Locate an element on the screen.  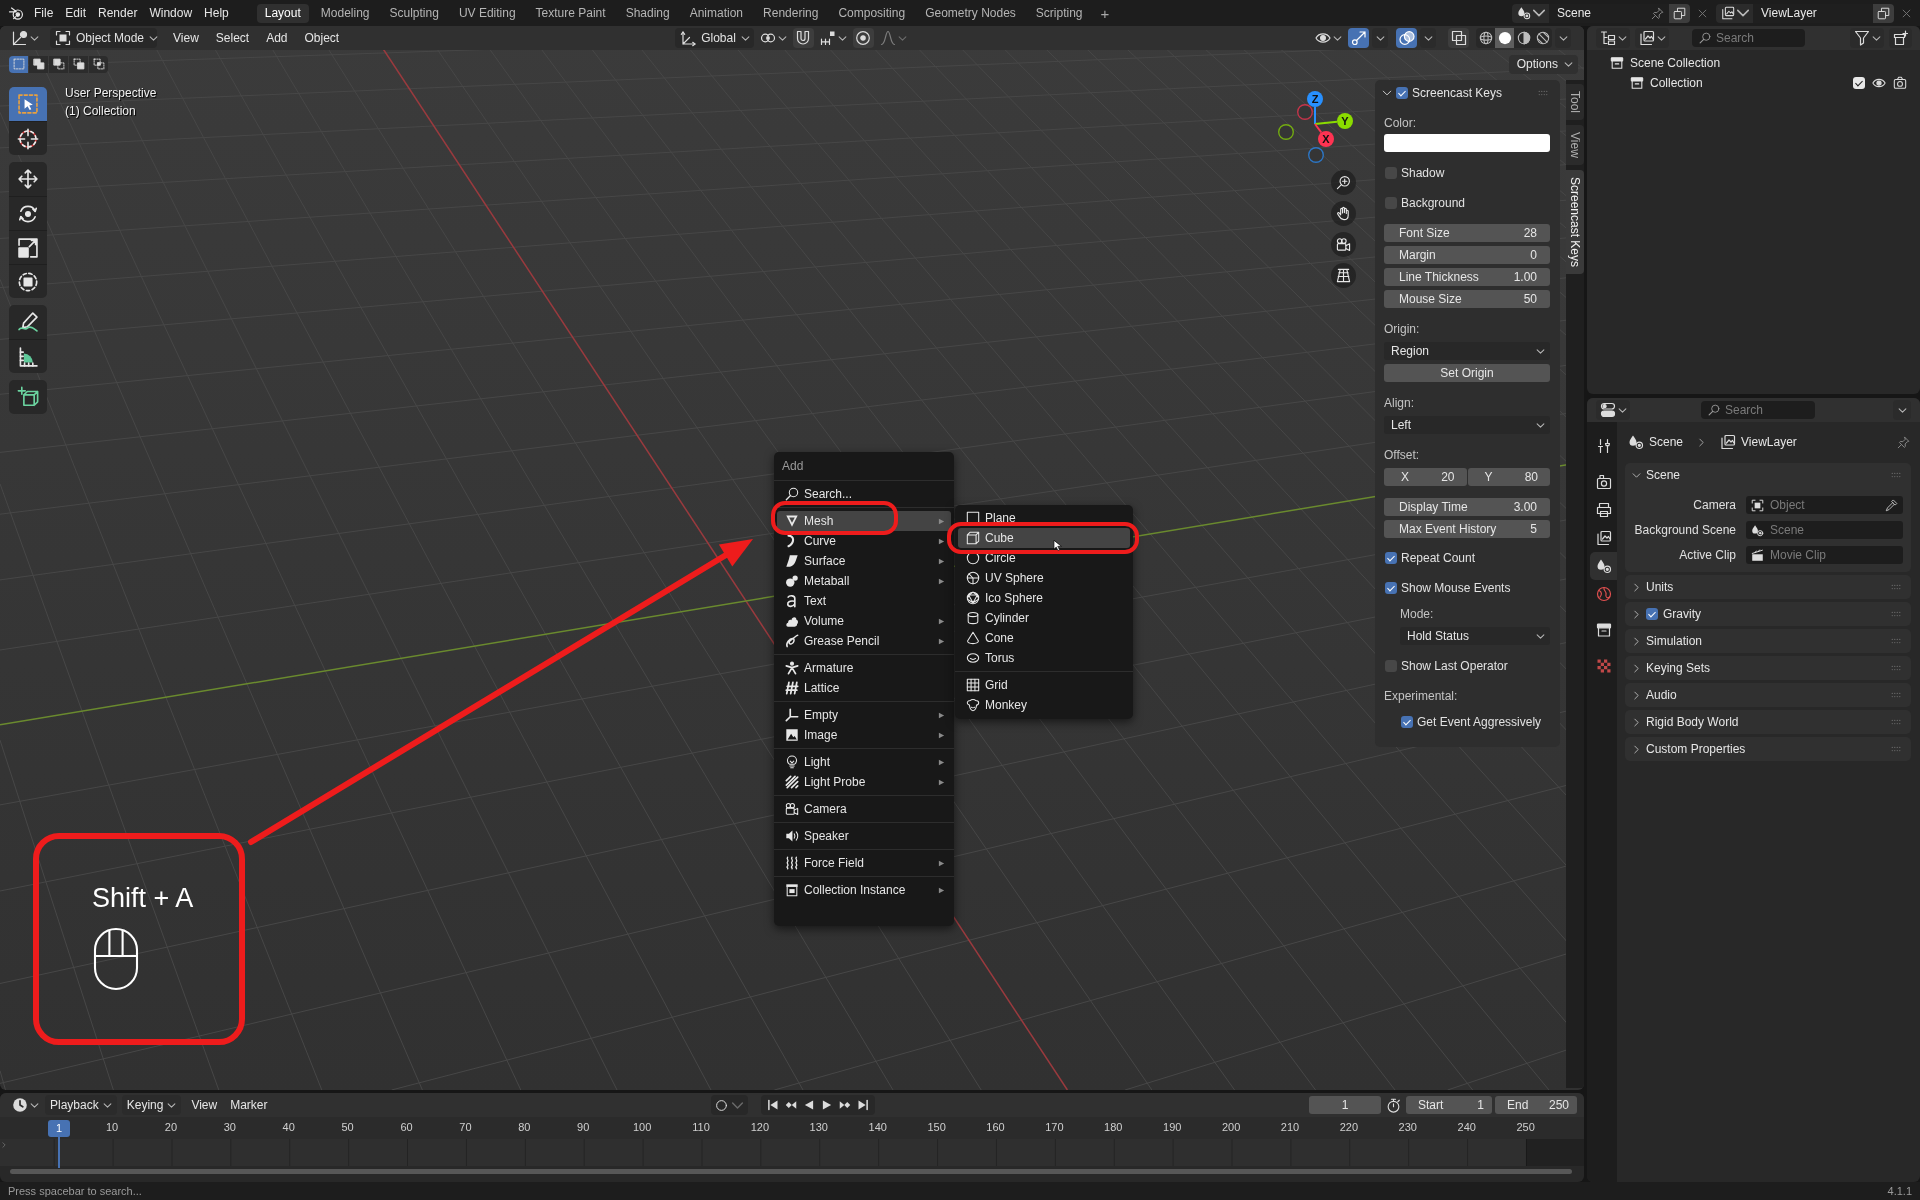
datablock-field: Scene is located at coordinates (1824, 530).